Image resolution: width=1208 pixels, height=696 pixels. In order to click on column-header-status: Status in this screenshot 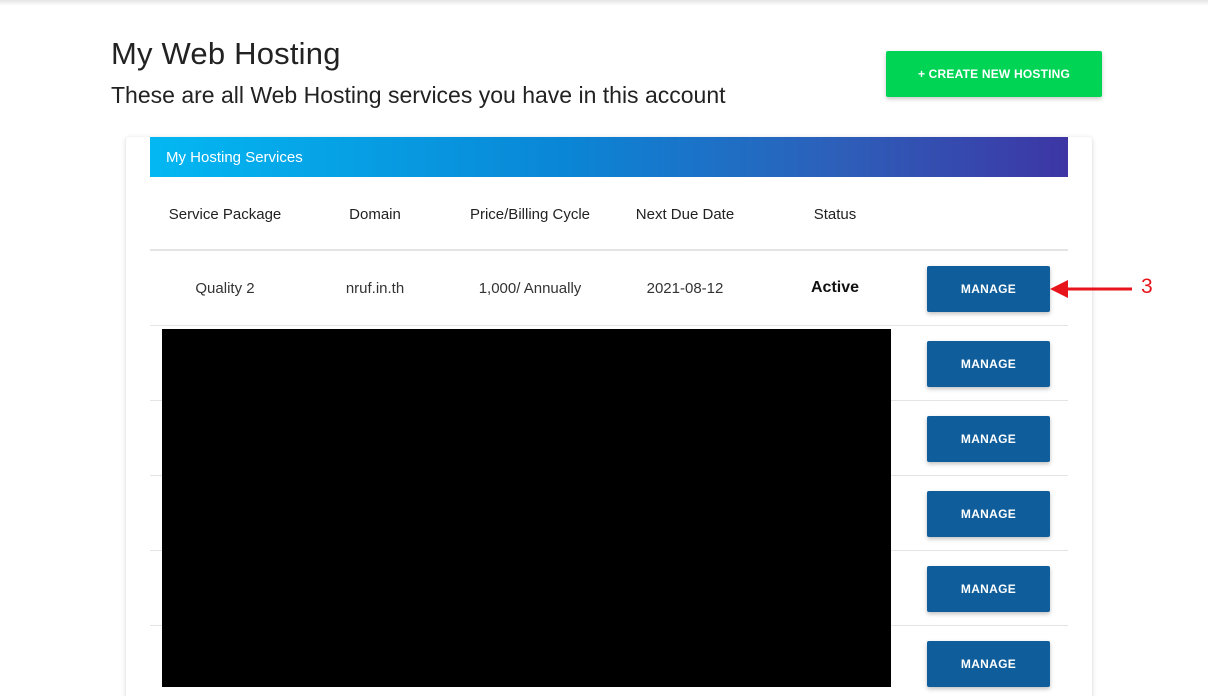, I will do `click(835, 214)`.